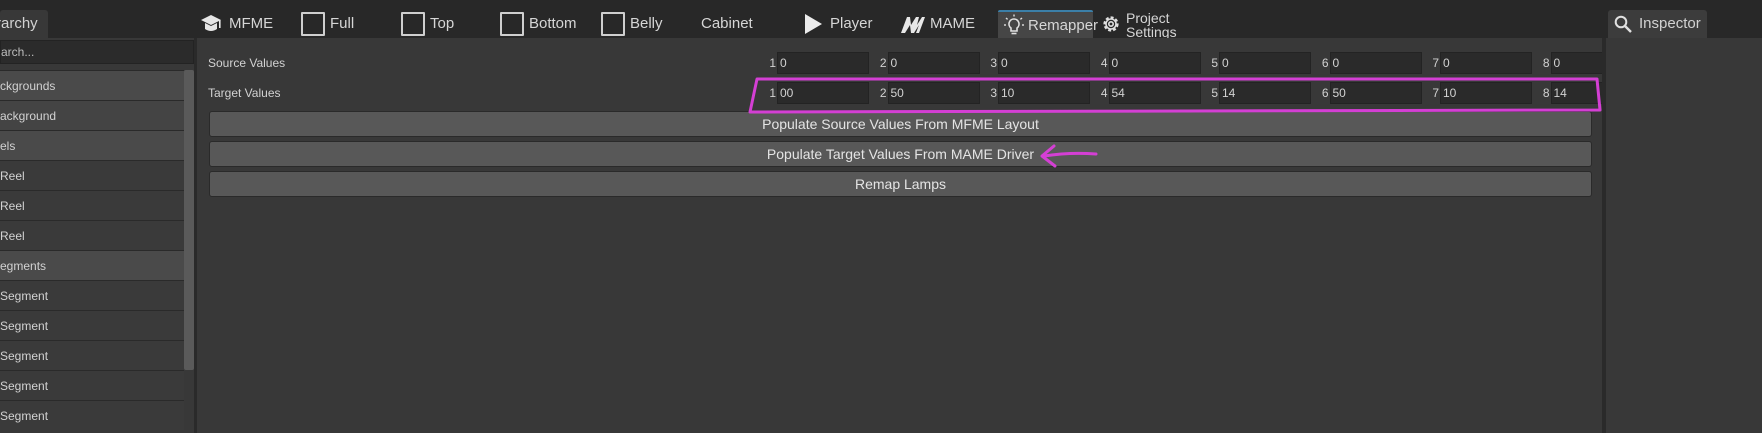 The width and height of the screenshot is (1762, 433). Describe the element at coordinates (823, 93) in the screenshot. I see `target-value-input: 00` at that location.